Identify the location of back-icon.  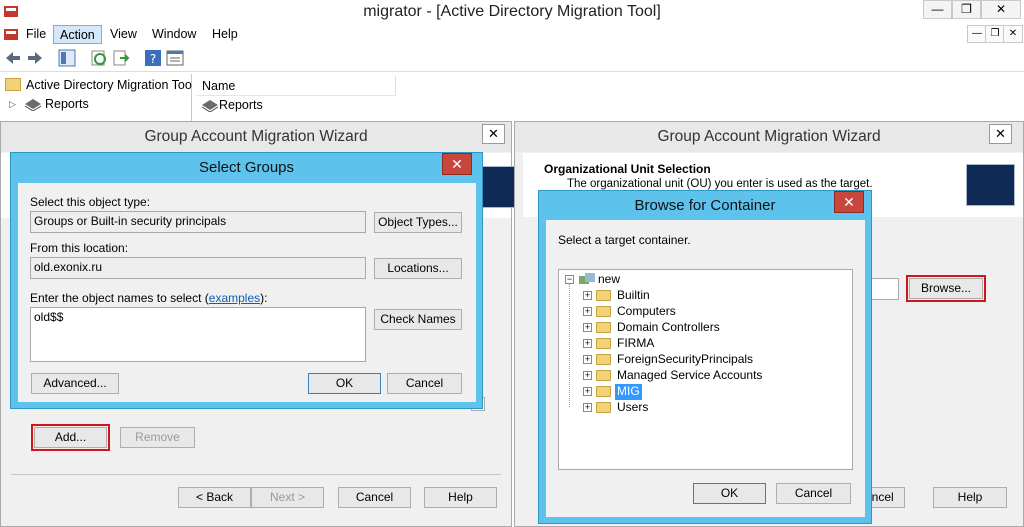
(13, 58).